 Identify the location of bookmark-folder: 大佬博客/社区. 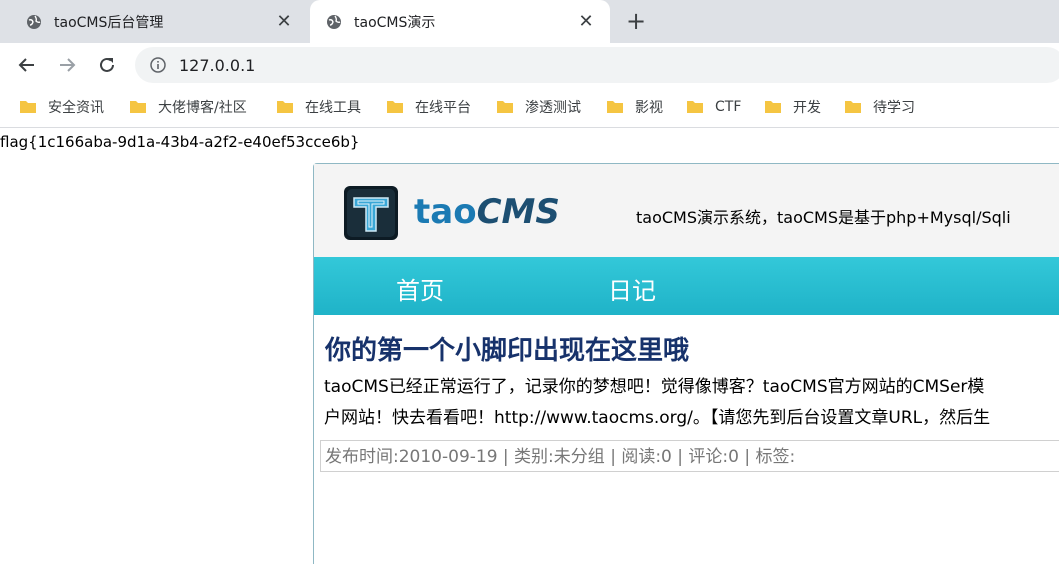
(188, 106).